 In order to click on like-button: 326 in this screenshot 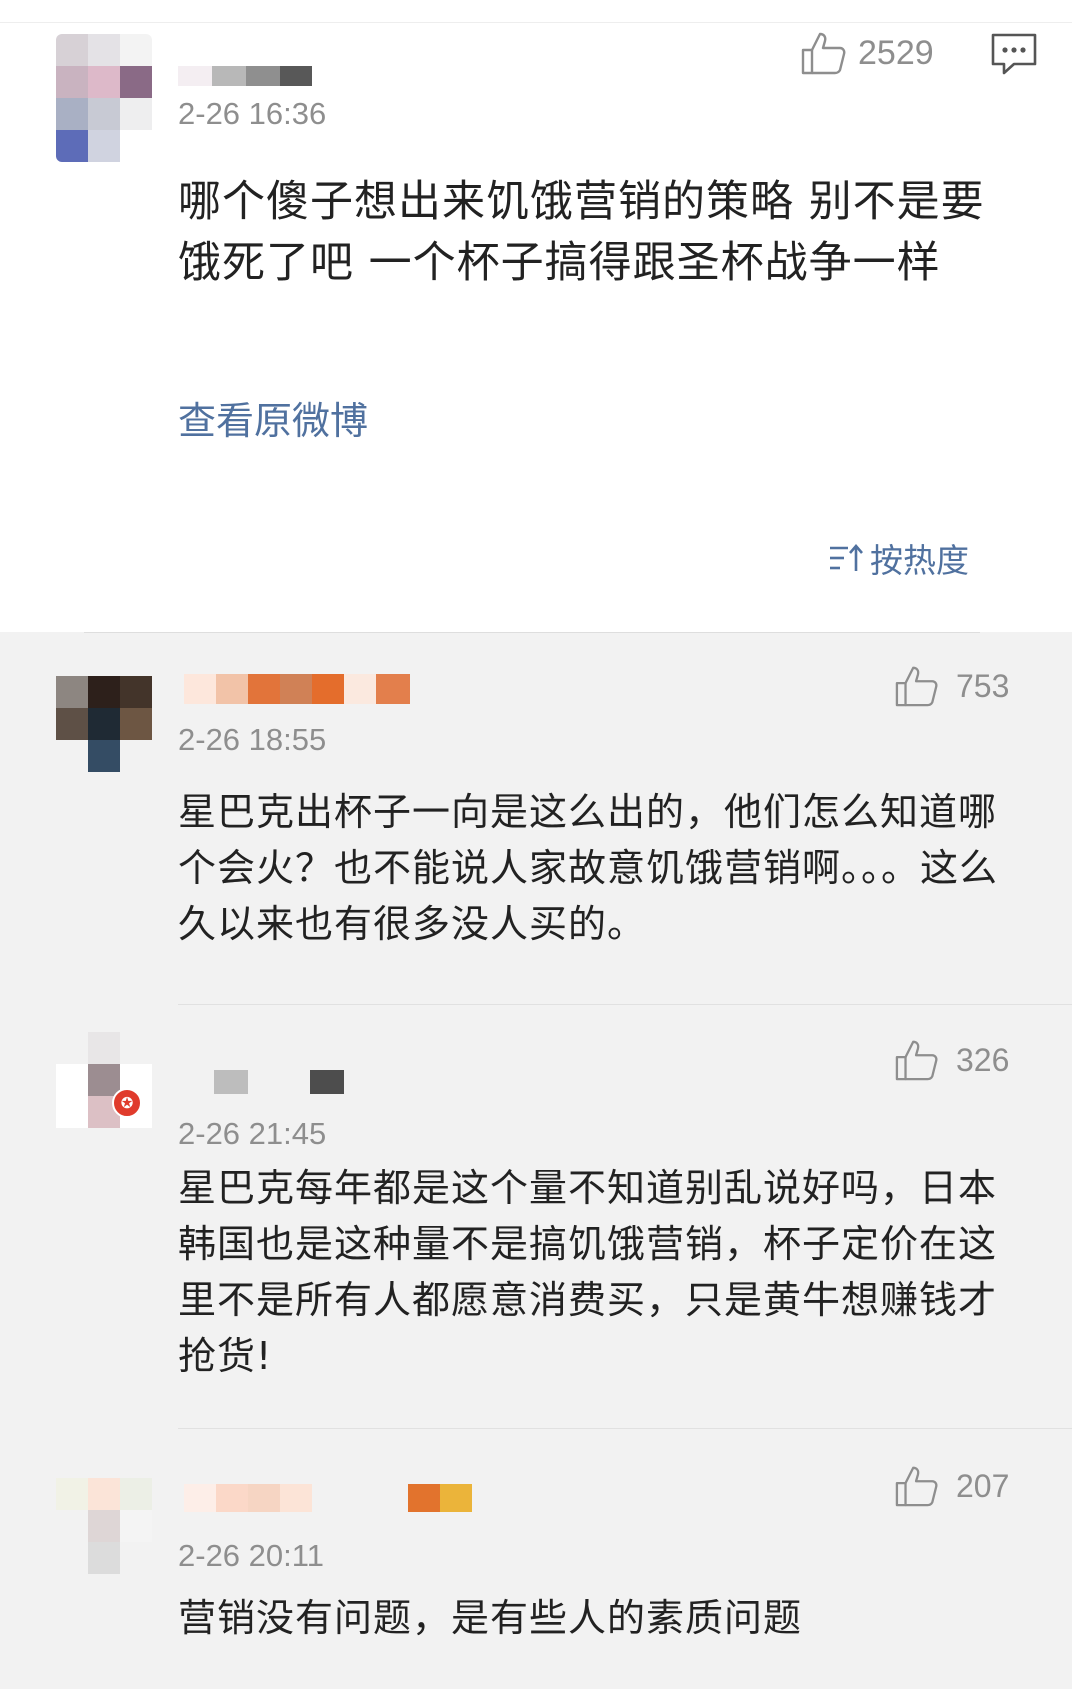, I will do `click(951, 1060)`.